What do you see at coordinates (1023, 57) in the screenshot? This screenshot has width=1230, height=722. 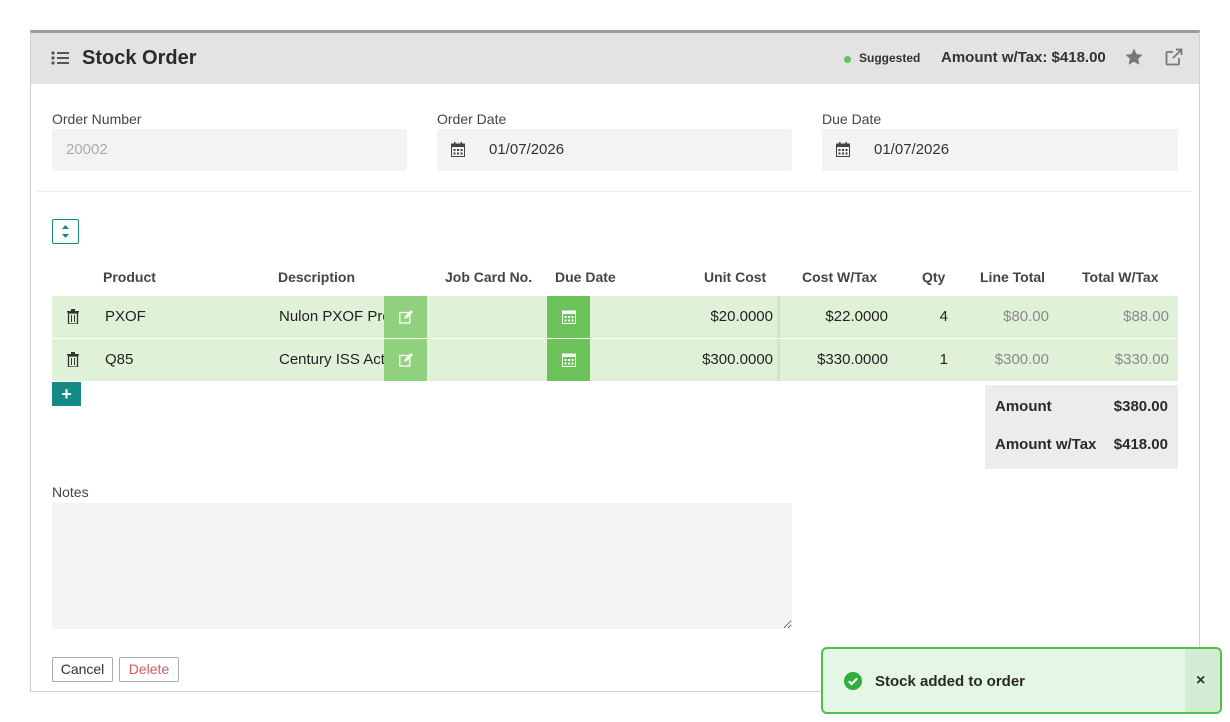 I see `header-amount: Amount w/Tax: $418.00` at bounding box center [1023, 57].